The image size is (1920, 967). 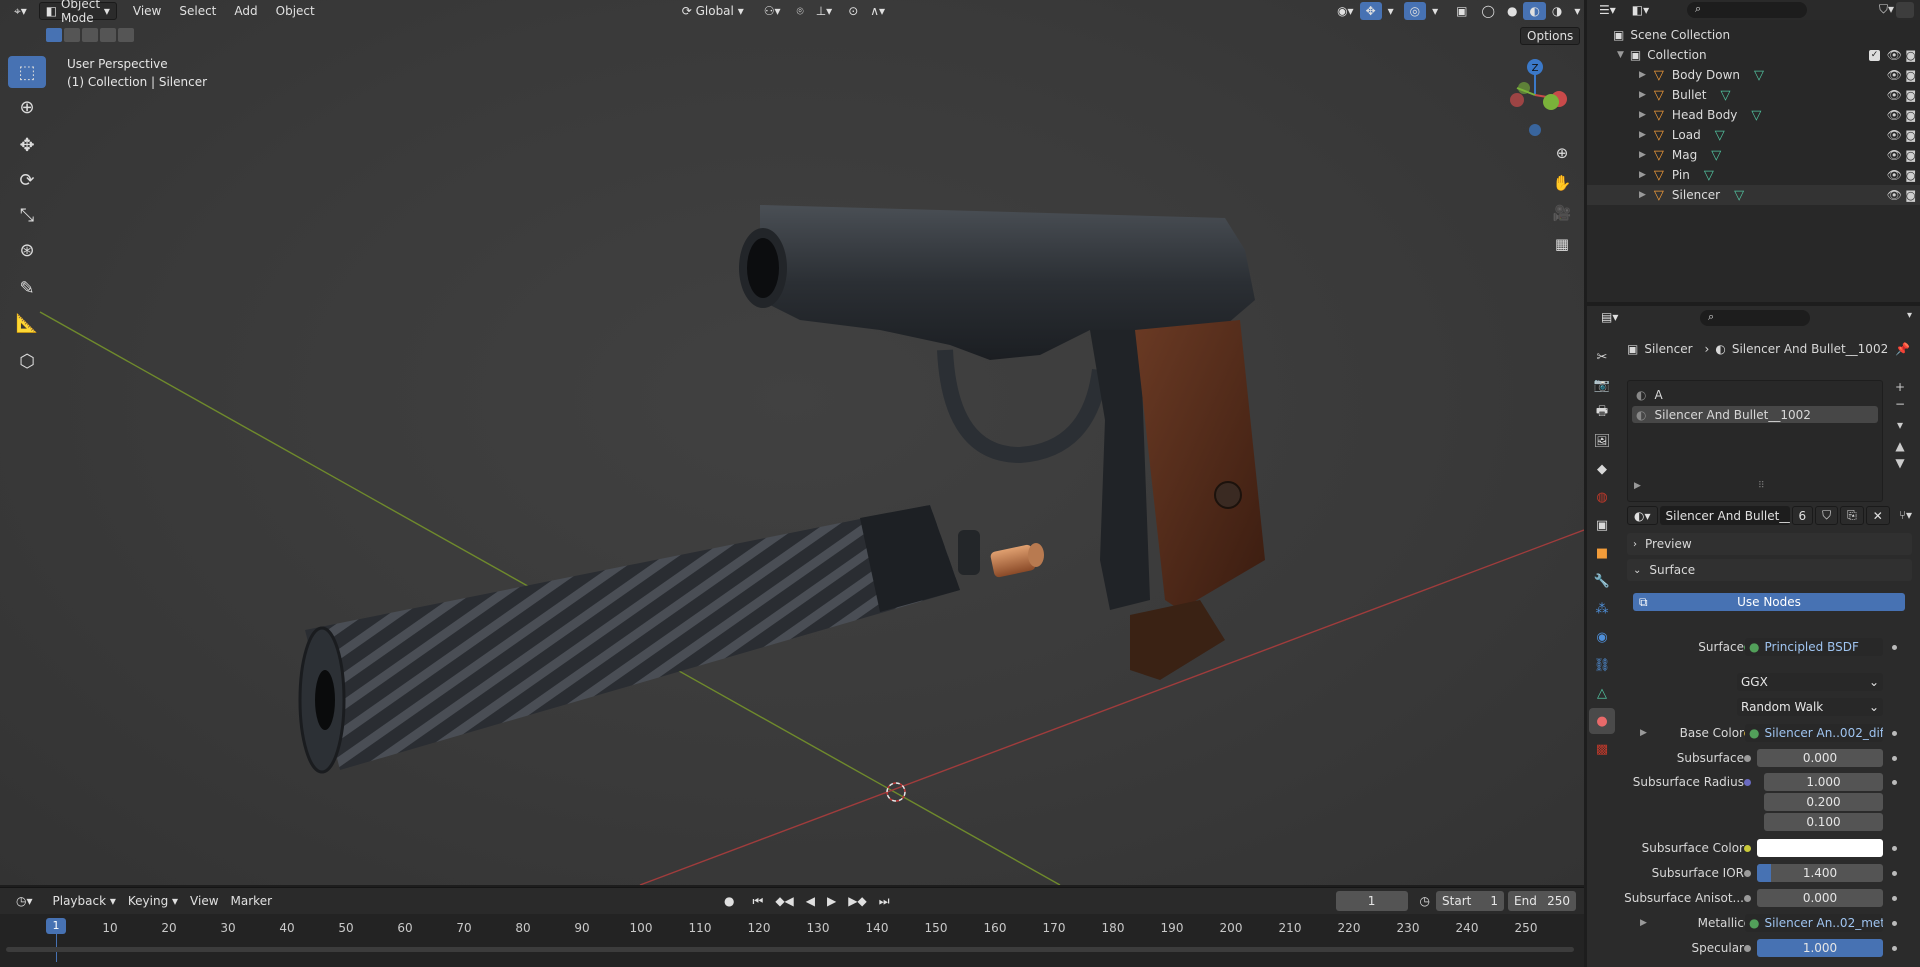 What do you see at coordinates (1753, 115) in the screenshot?
I see `outliner-object-row: ▶ ▽ Head Body ▽ 👁 ◙` at bounding box center [1753, 115].